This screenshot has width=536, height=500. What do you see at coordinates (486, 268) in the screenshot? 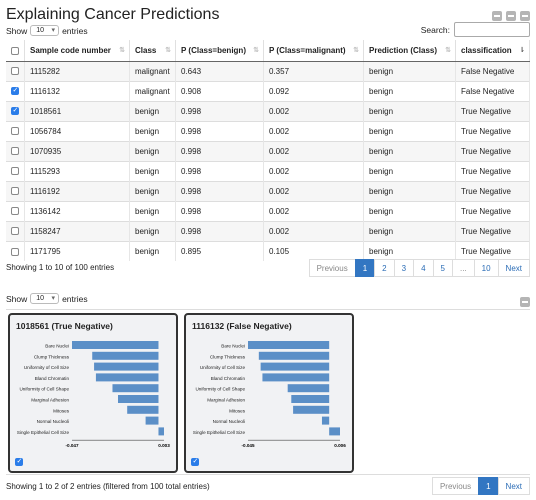
I see `page-button: 10` at bounding box center [486, 268].